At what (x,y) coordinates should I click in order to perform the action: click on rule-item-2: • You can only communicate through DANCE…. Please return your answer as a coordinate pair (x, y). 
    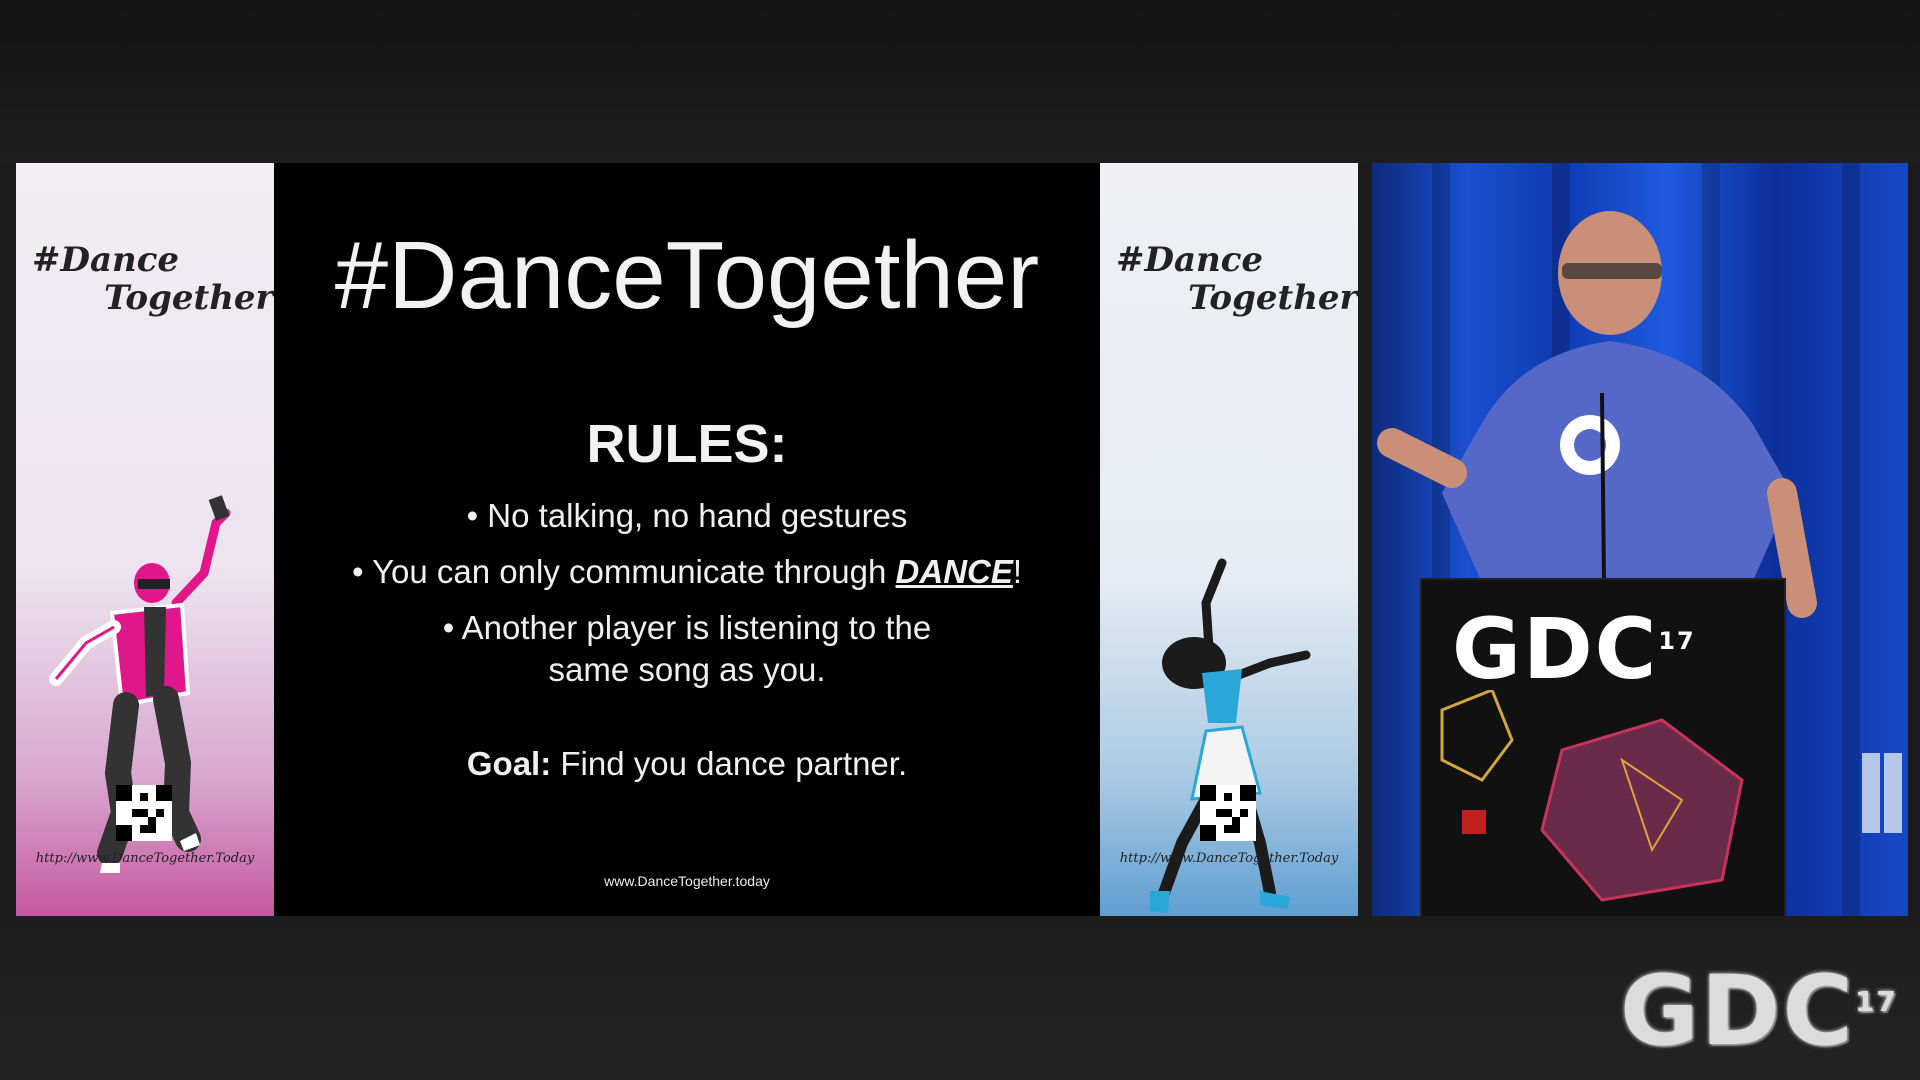
    Looking at the image, I should click on (687, 572).